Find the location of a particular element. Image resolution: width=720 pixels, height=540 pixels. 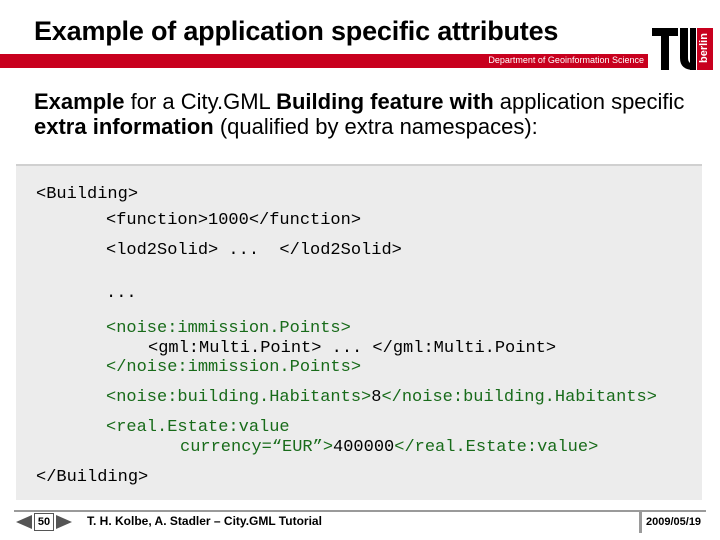

left-triangle-icon is located at coordinates (24, 522).